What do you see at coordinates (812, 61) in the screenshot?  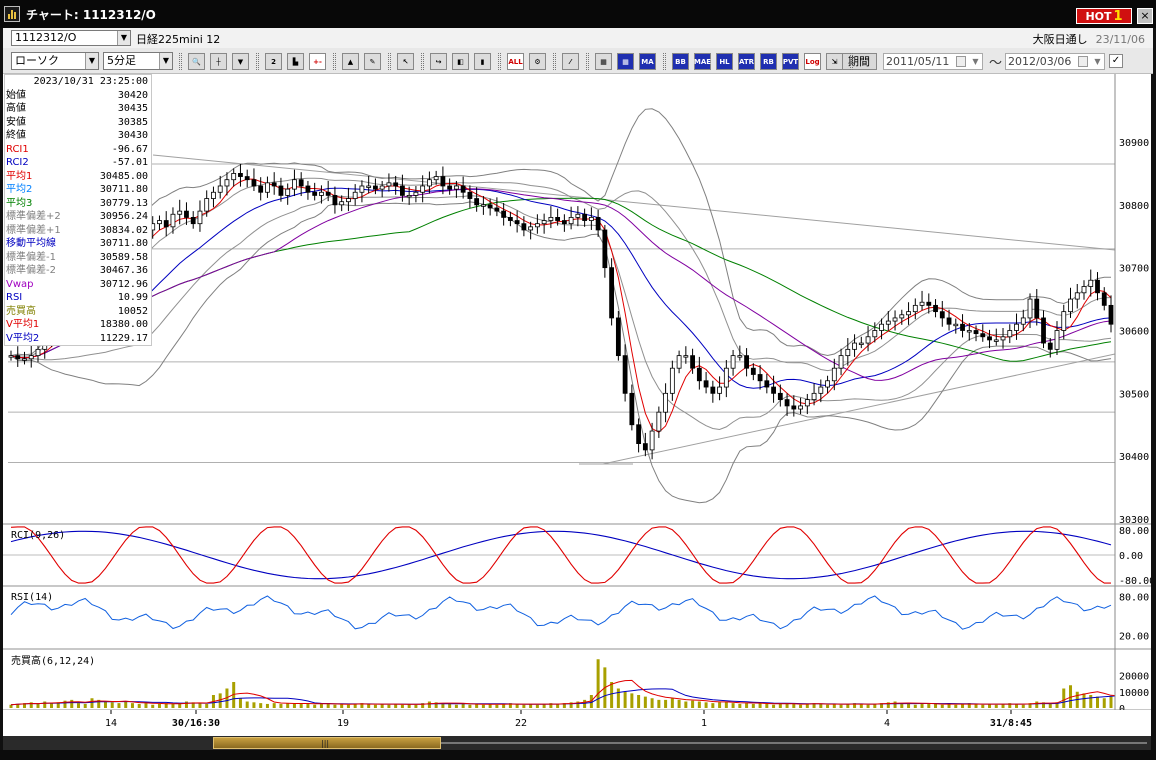 I see `log-icon: Log` at bounding box center [812, 61].